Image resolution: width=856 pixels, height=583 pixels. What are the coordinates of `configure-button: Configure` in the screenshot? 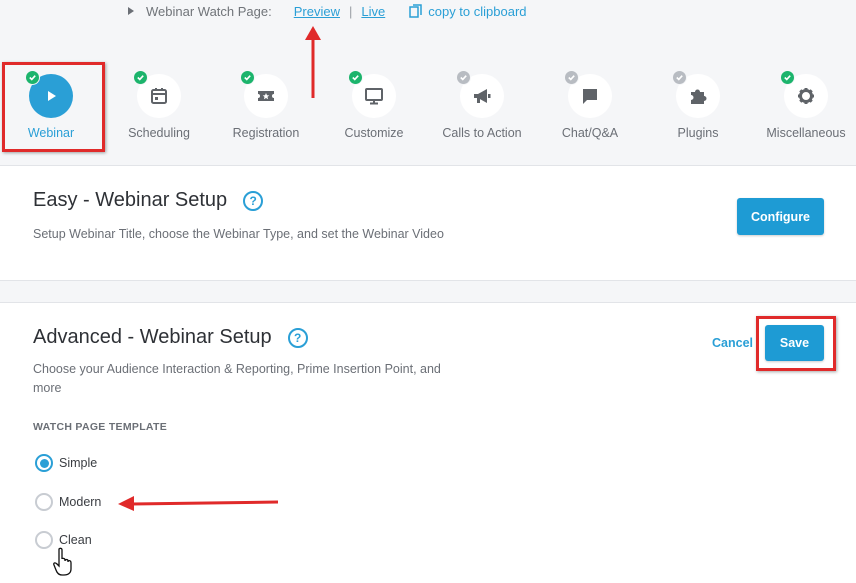 It's located at (780, 216).